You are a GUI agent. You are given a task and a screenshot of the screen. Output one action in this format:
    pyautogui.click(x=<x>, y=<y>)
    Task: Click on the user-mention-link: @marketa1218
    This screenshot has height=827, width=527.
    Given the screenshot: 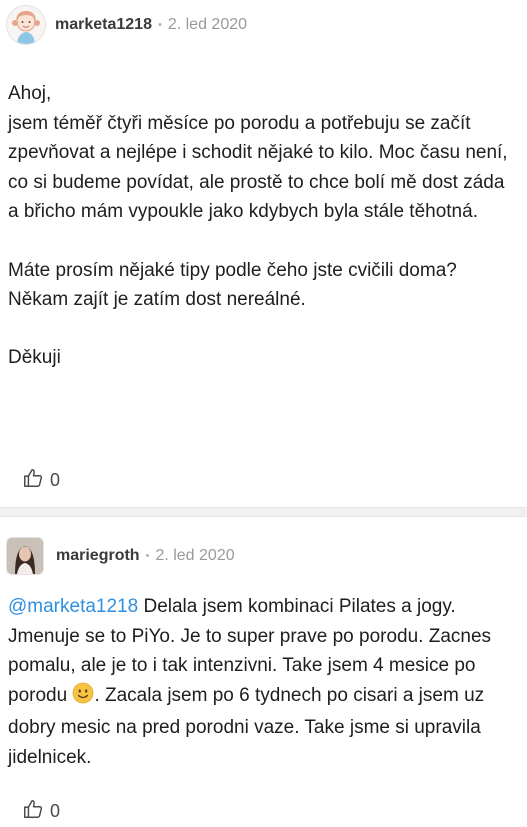 What is the action you would take?
    pyautogui.click(x=73, y=606)
    